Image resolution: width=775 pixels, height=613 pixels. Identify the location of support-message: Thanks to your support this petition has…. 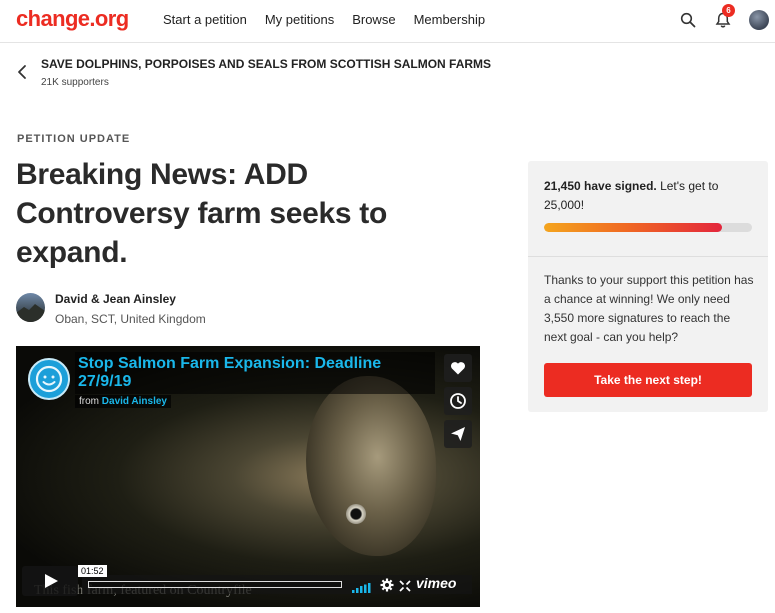
(649, 308).